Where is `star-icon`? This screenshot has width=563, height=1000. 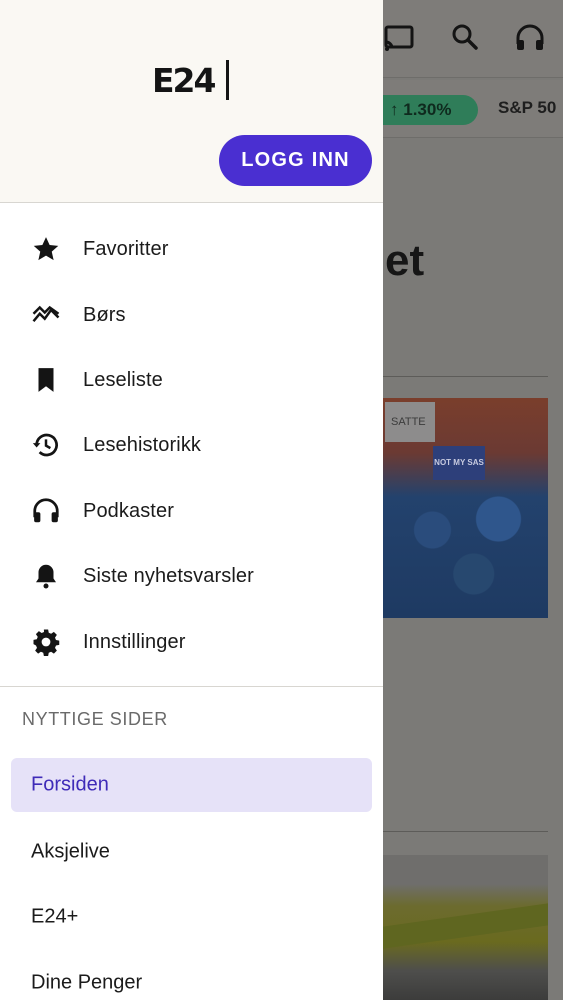 star-icon is located at coordinates (46, 249).